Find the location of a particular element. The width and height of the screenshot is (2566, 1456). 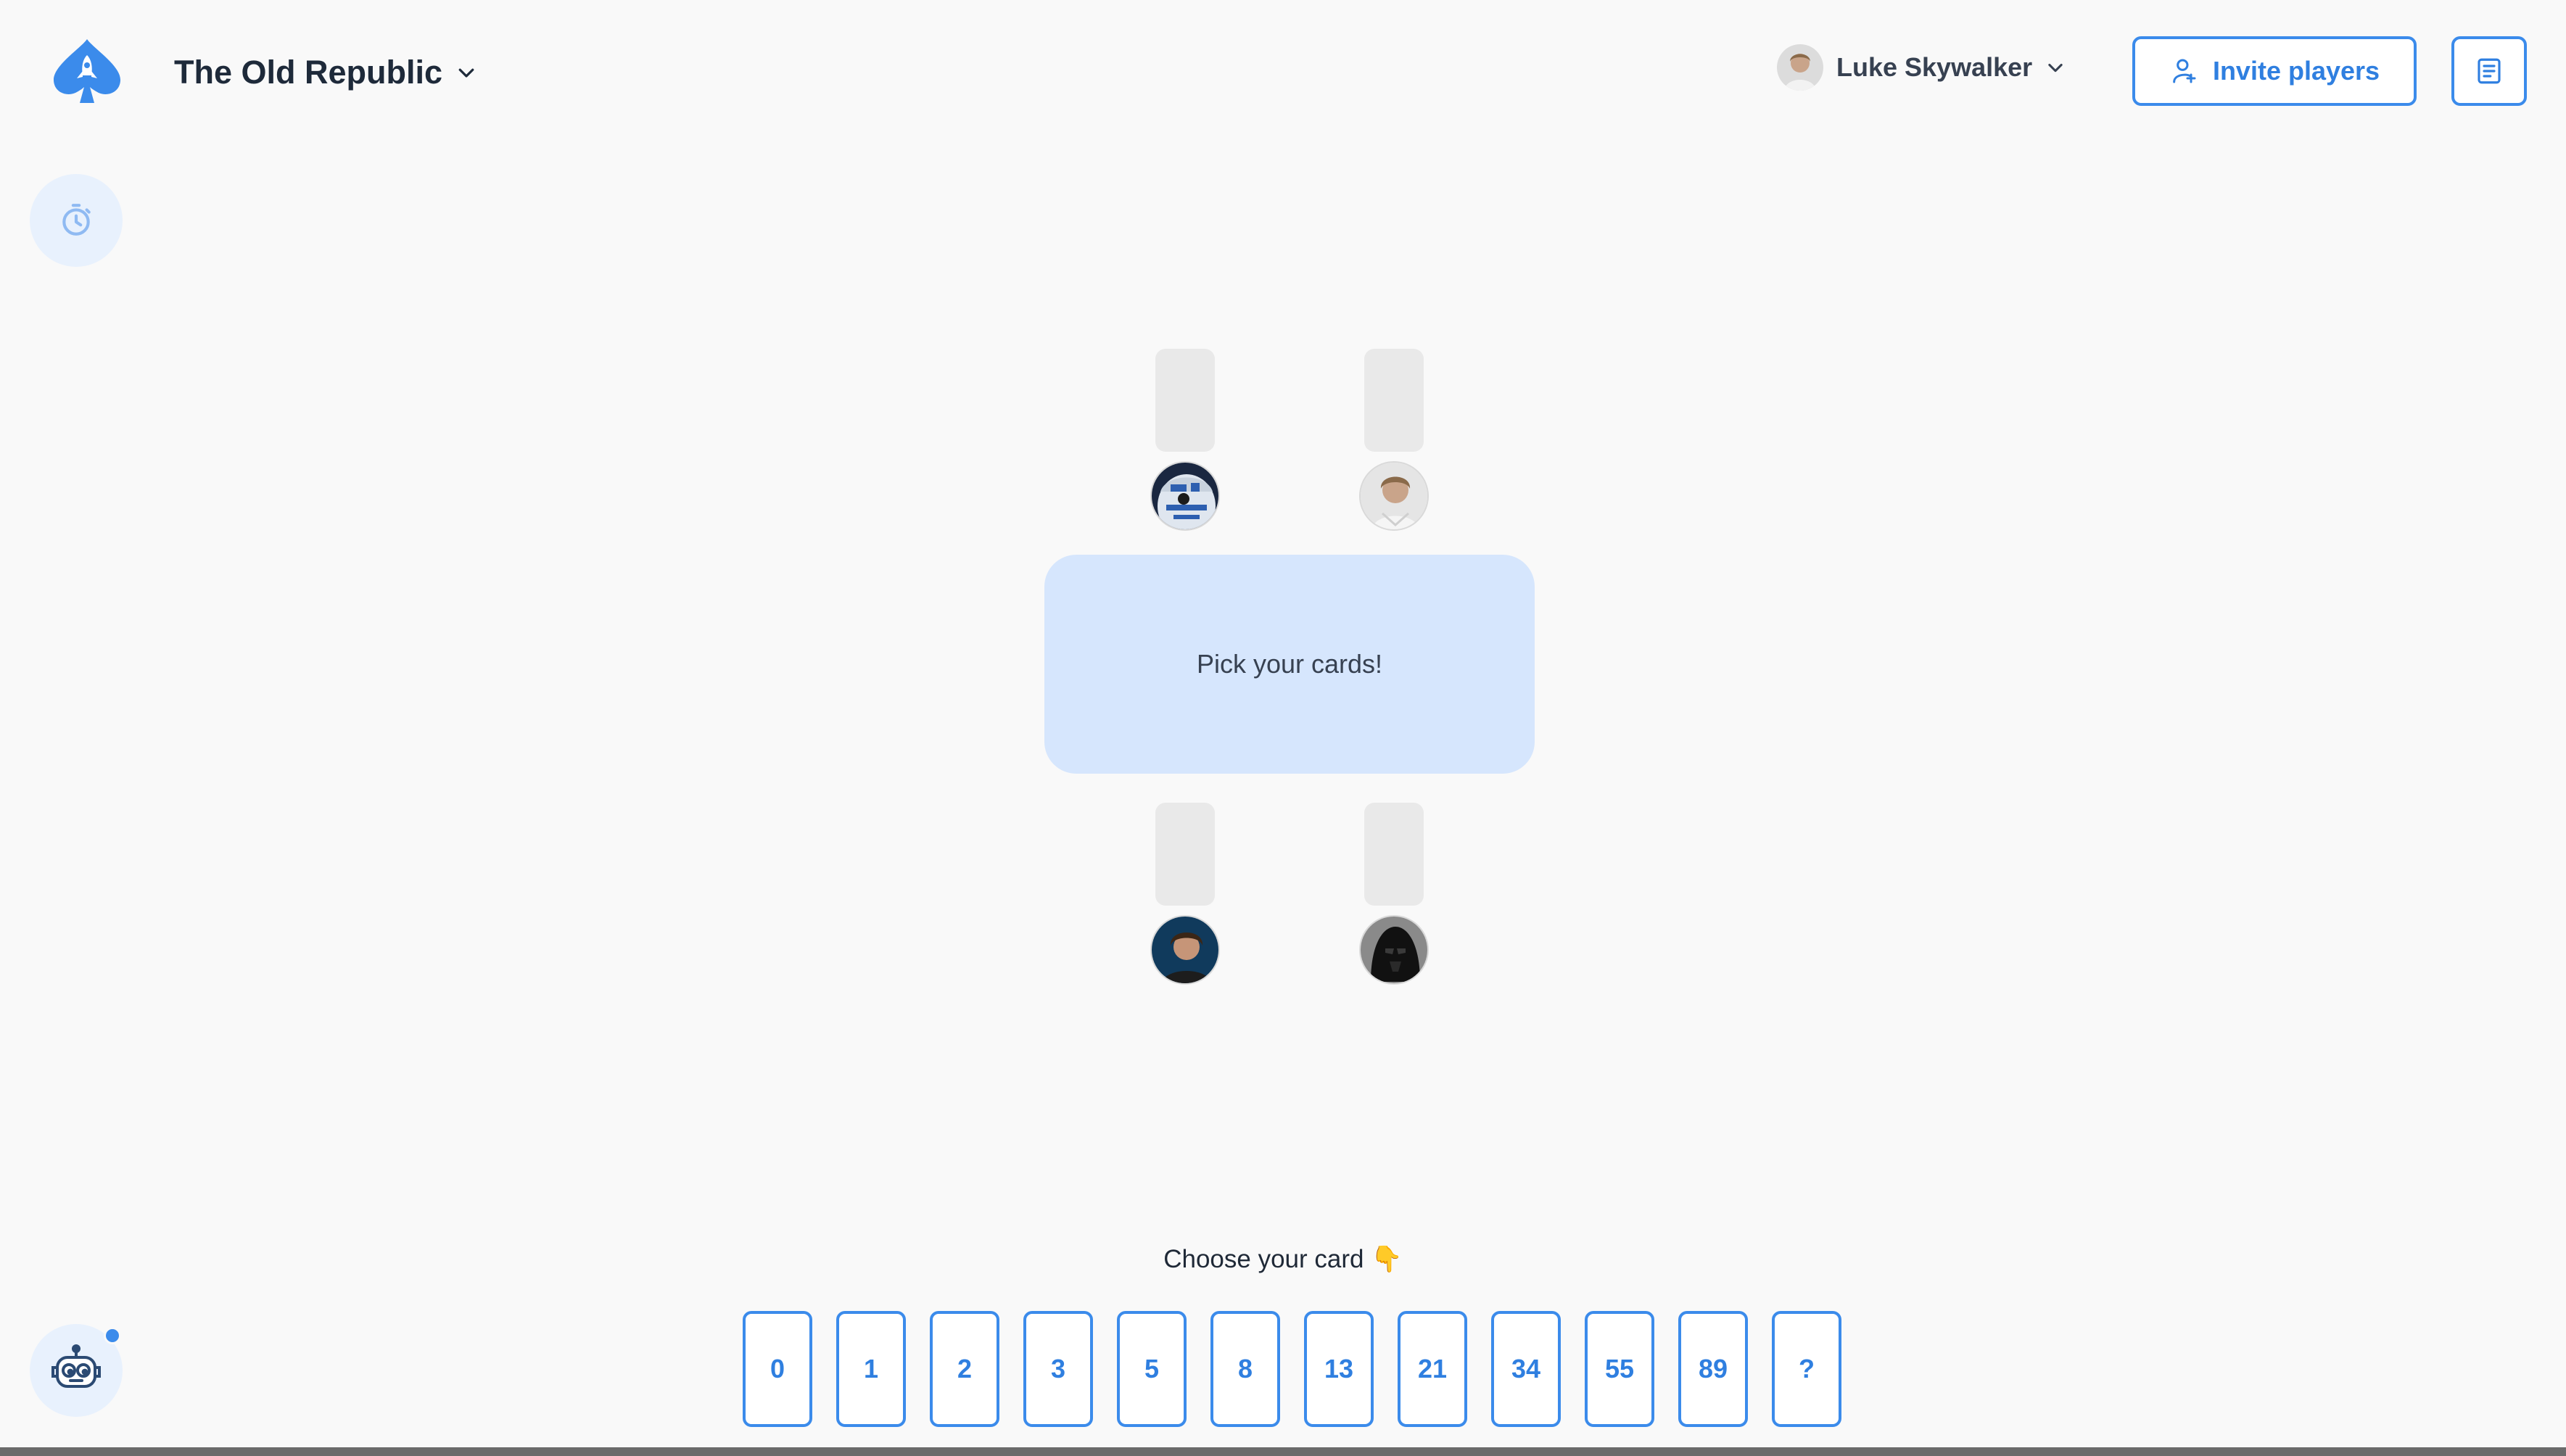

invite-players-button: Invite players is located at coordinates (2274, 71).